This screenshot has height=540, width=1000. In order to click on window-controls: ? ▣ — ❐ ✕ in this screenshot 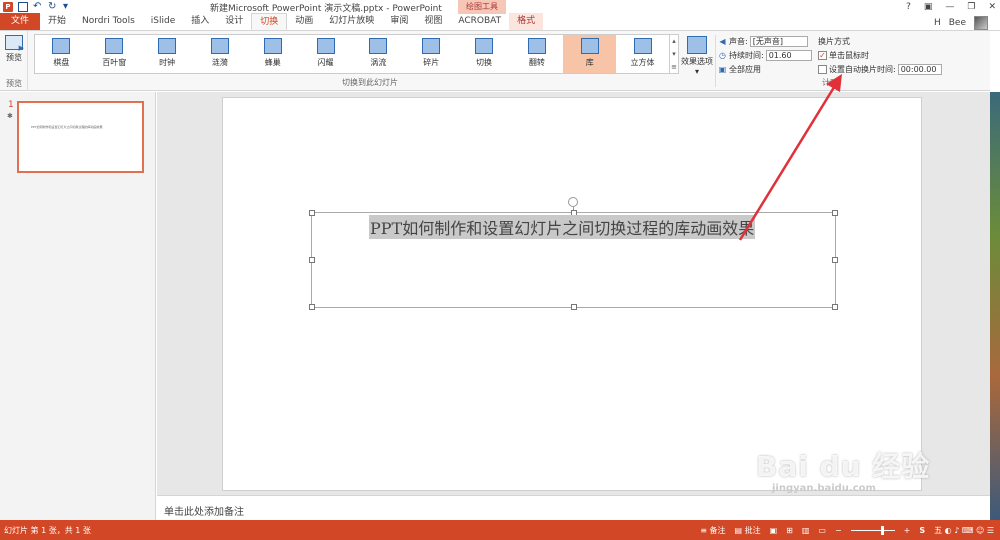, I will do `click(951, 7)`.